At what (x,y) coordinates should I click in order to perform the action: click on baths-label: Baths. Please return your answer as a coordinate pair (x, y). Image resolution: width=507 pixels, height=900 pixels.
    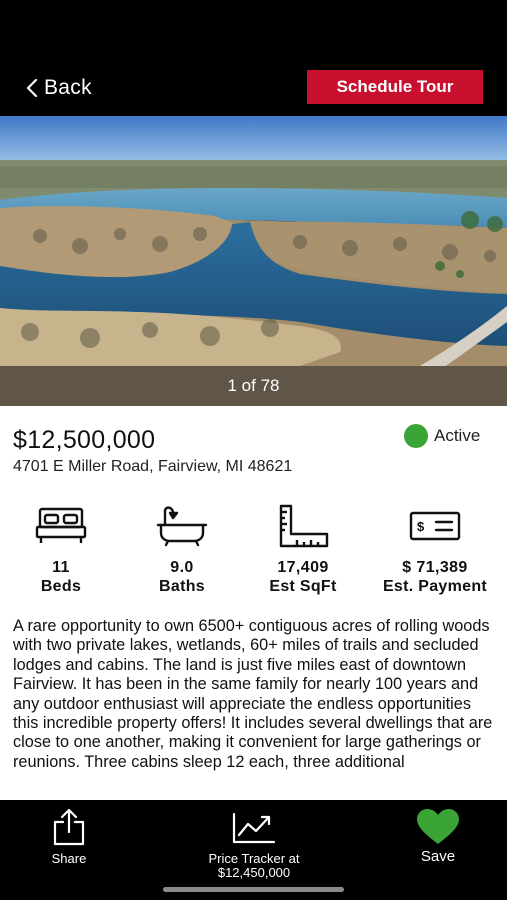
    Looking at the image, I should click on (182, 586).